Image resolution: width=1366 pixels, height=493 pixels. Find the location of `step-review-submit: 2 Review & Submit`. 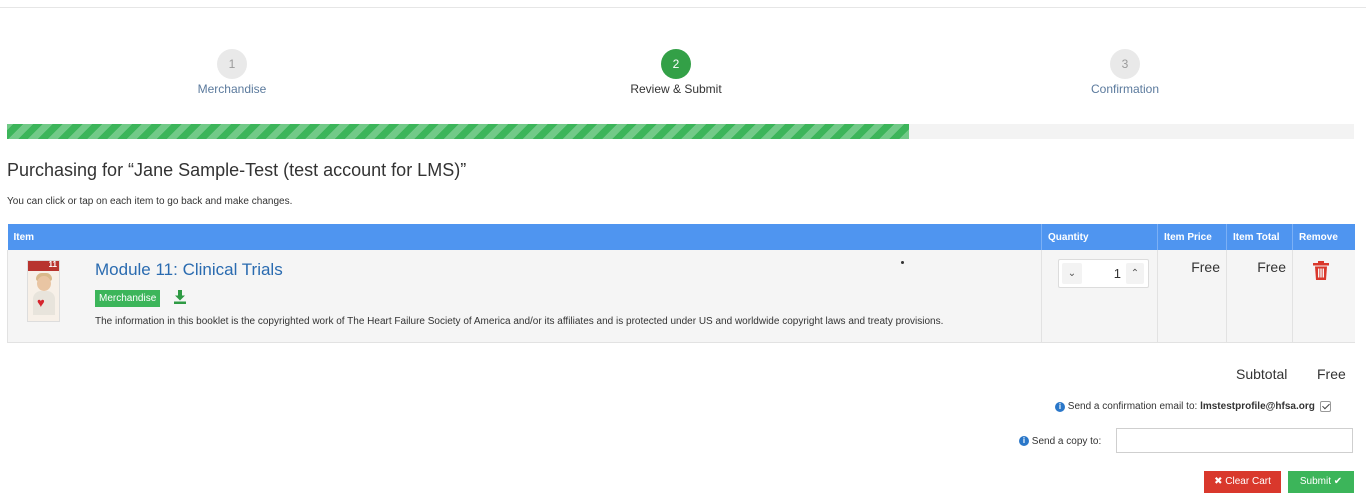

step-review-submit: 2 Review & Submit is located at coordinates (676, 72).